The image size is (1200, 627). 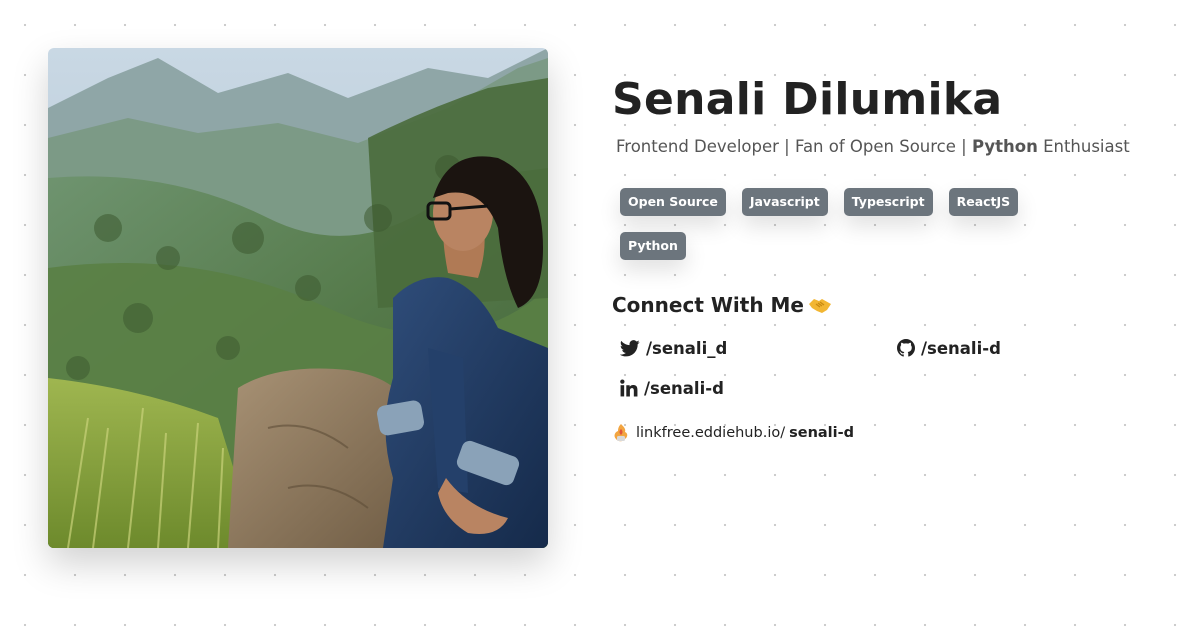 I want to click on linkedin-icon, so click(x=629, y=388).